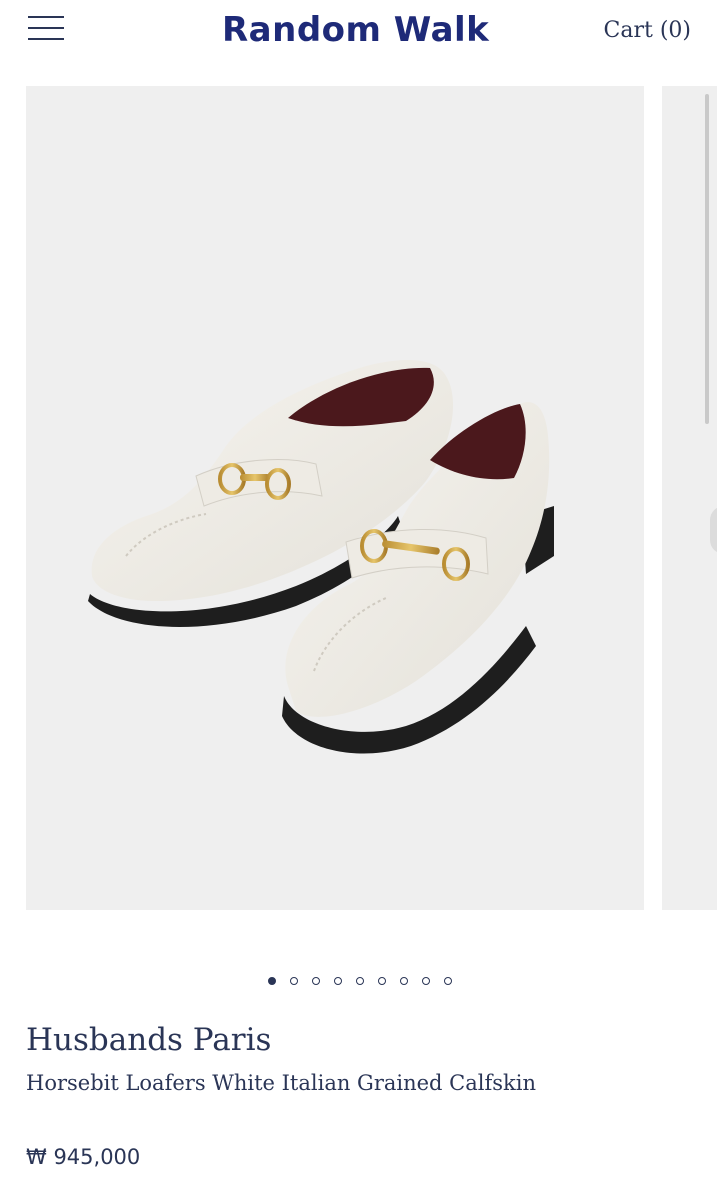  What do you see at coordinates (713, 530) in the screenshot?
I see `next-slide-edge` at bounding box center [713, 530].